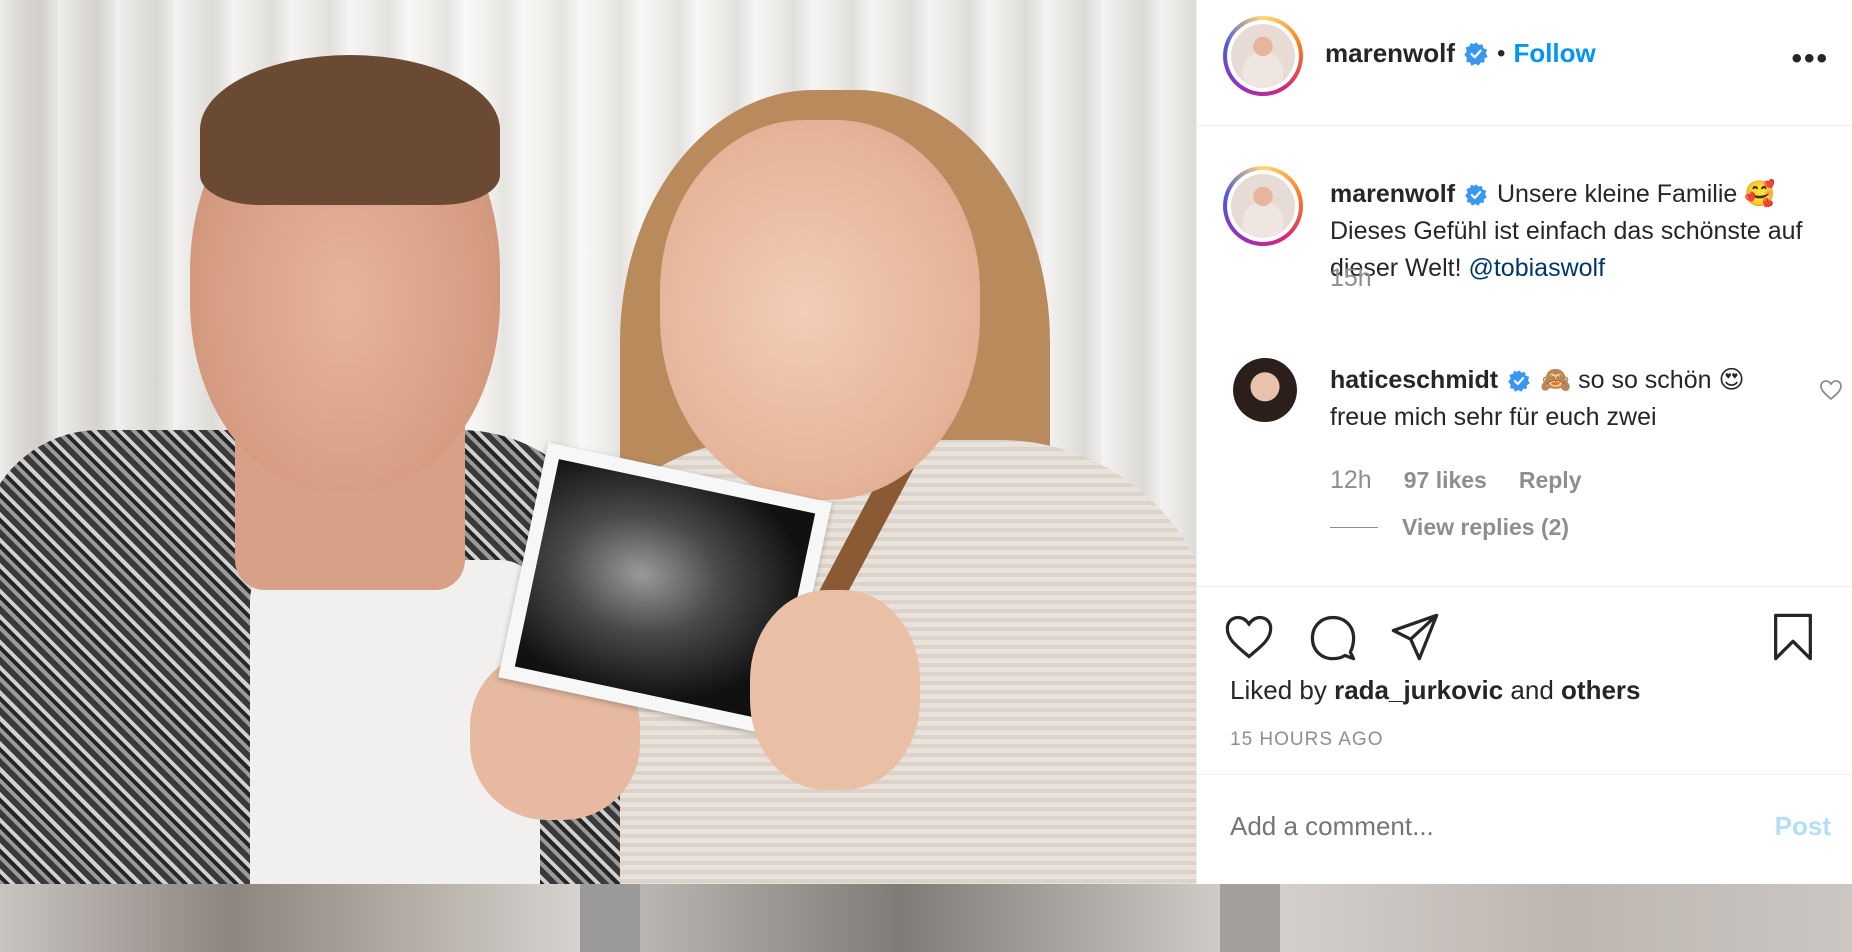 Image resolution: width=1852 pixels, height=952 pixels. Describe the element at coordinates (1249, 637) in the screenshot. I see `heart-icon` at that location.